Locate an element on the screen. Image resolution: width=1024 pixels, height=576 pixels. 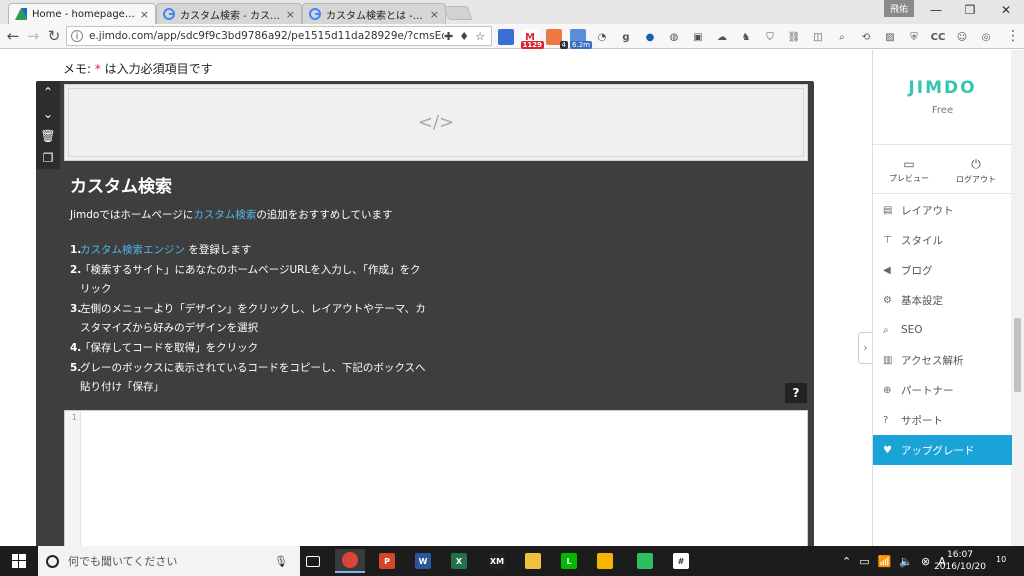
preview-button: ▭ プレビュー is located at coordinates (909, 170).